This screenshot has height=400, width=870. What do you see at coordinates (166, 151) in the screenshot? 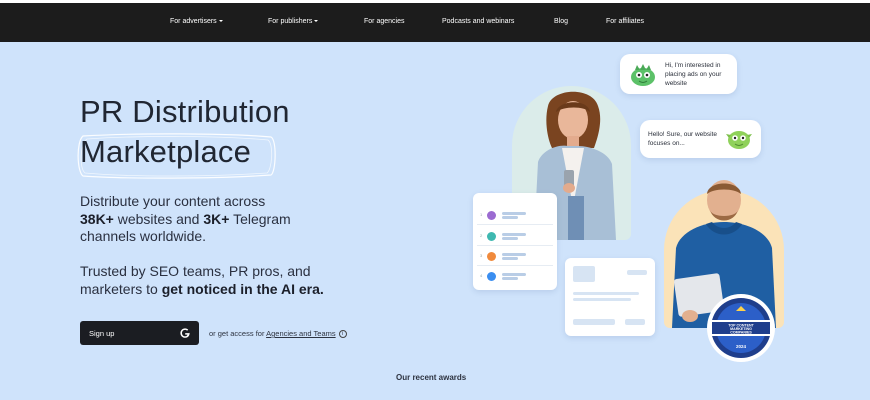
I see `title-line-2: Marketplace` at bounding box center [166, 151].